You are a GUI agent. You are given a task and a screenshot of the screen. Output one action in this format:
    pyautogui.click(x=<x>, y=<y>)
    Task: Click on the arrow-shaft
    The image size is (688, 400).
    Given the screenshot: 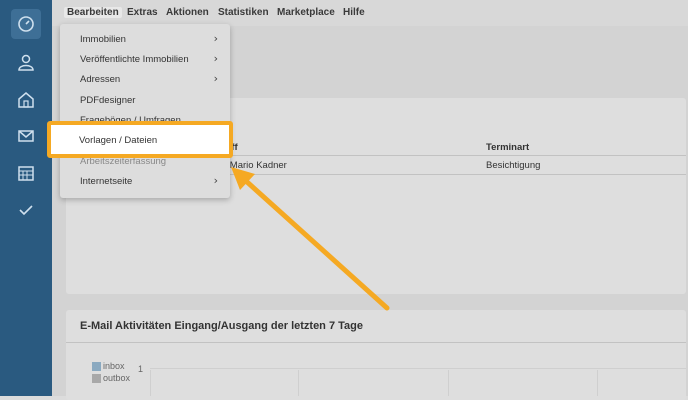 What is the action you would take?
    pyautogui.click(x=316, y=244)
    